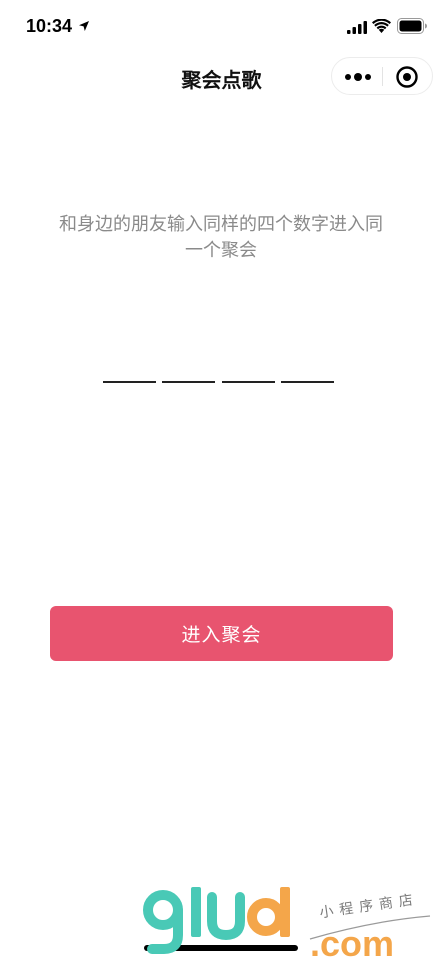  Describe the element at coordinates (358, 77) in the screenshot. I see `more-dots-icon` at that location.